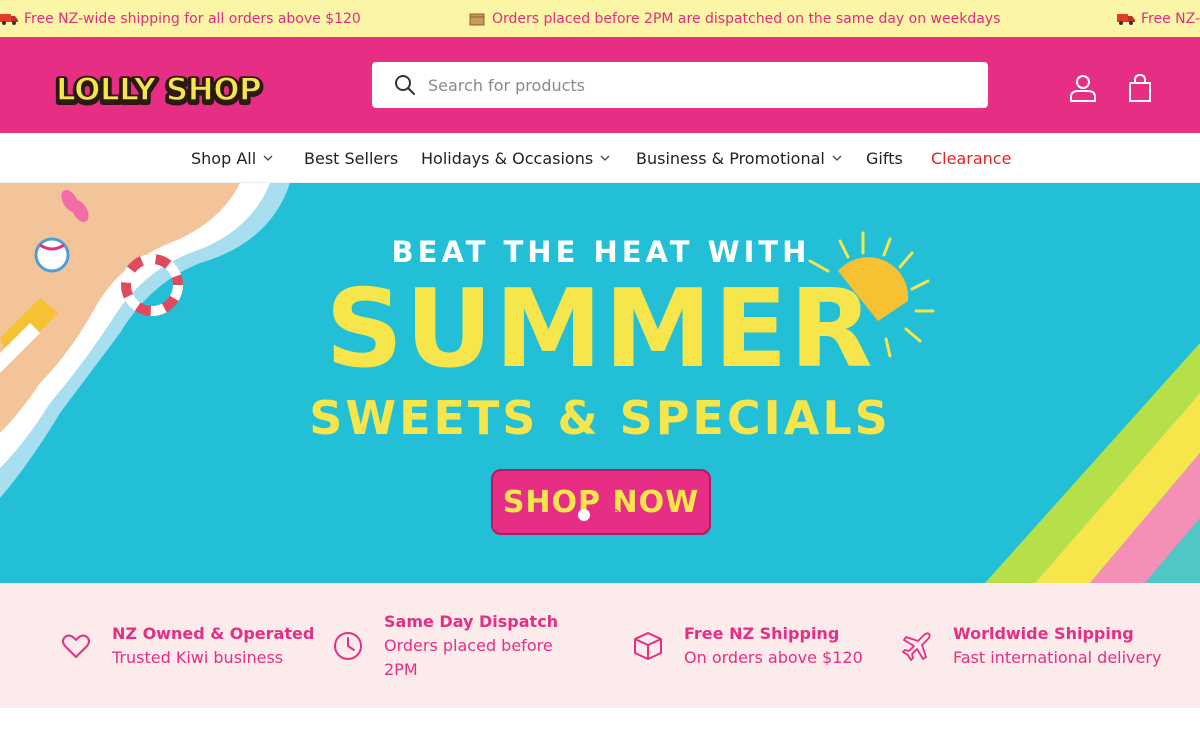 This screenshot has width=1200, height=740. I want to click on clock-icon, so click(348, 645).